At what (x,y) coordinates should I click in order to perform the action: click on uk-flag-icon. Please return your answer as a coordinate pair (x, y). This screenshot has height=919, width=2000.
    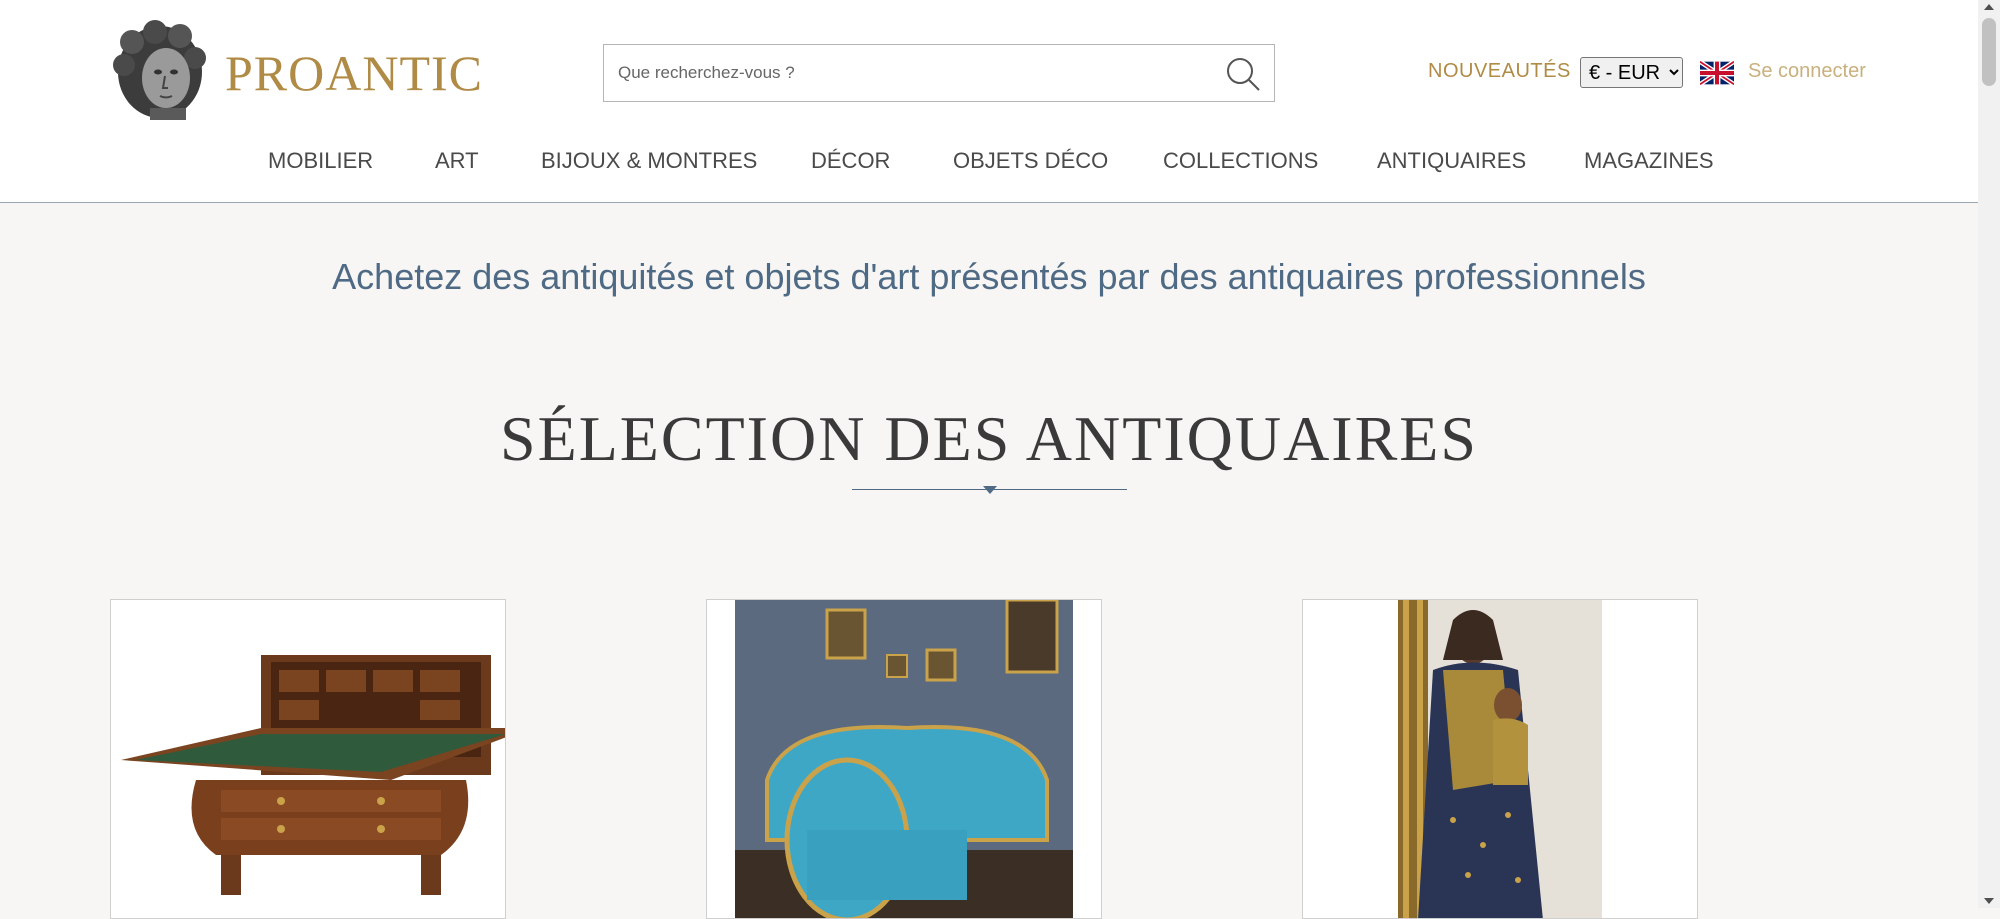
    Looking at the image, I should click on (1717, 73).